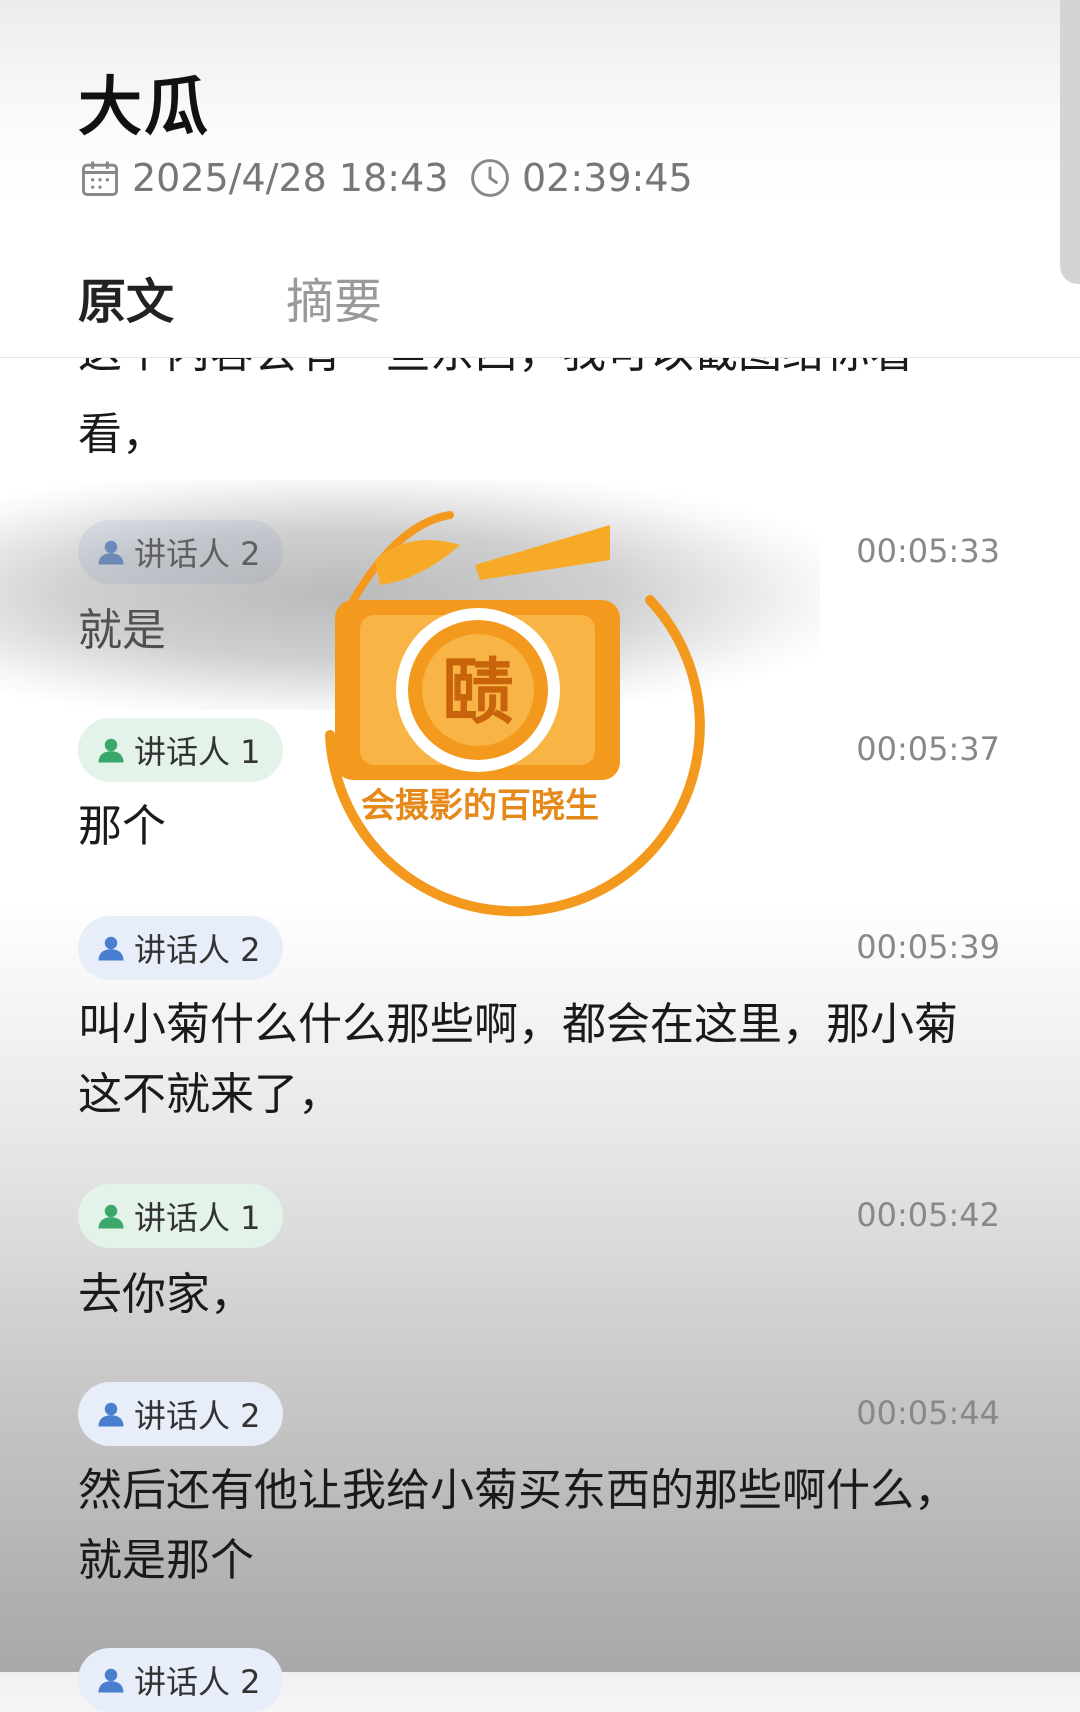 This screenshot has height=1712, width=1080. Describe the element at coordinates (230, 302) in the screenshot. I see `tab-bar: 原文 摘要` at that location.